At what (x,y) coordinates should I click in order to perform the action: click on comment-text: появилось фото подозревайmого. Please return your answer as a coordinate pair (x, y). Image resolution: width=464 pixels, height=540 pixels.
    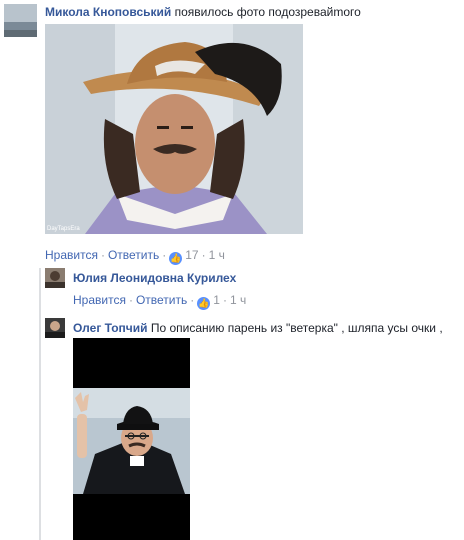
    Looking at the image, I should click on (267, 12).